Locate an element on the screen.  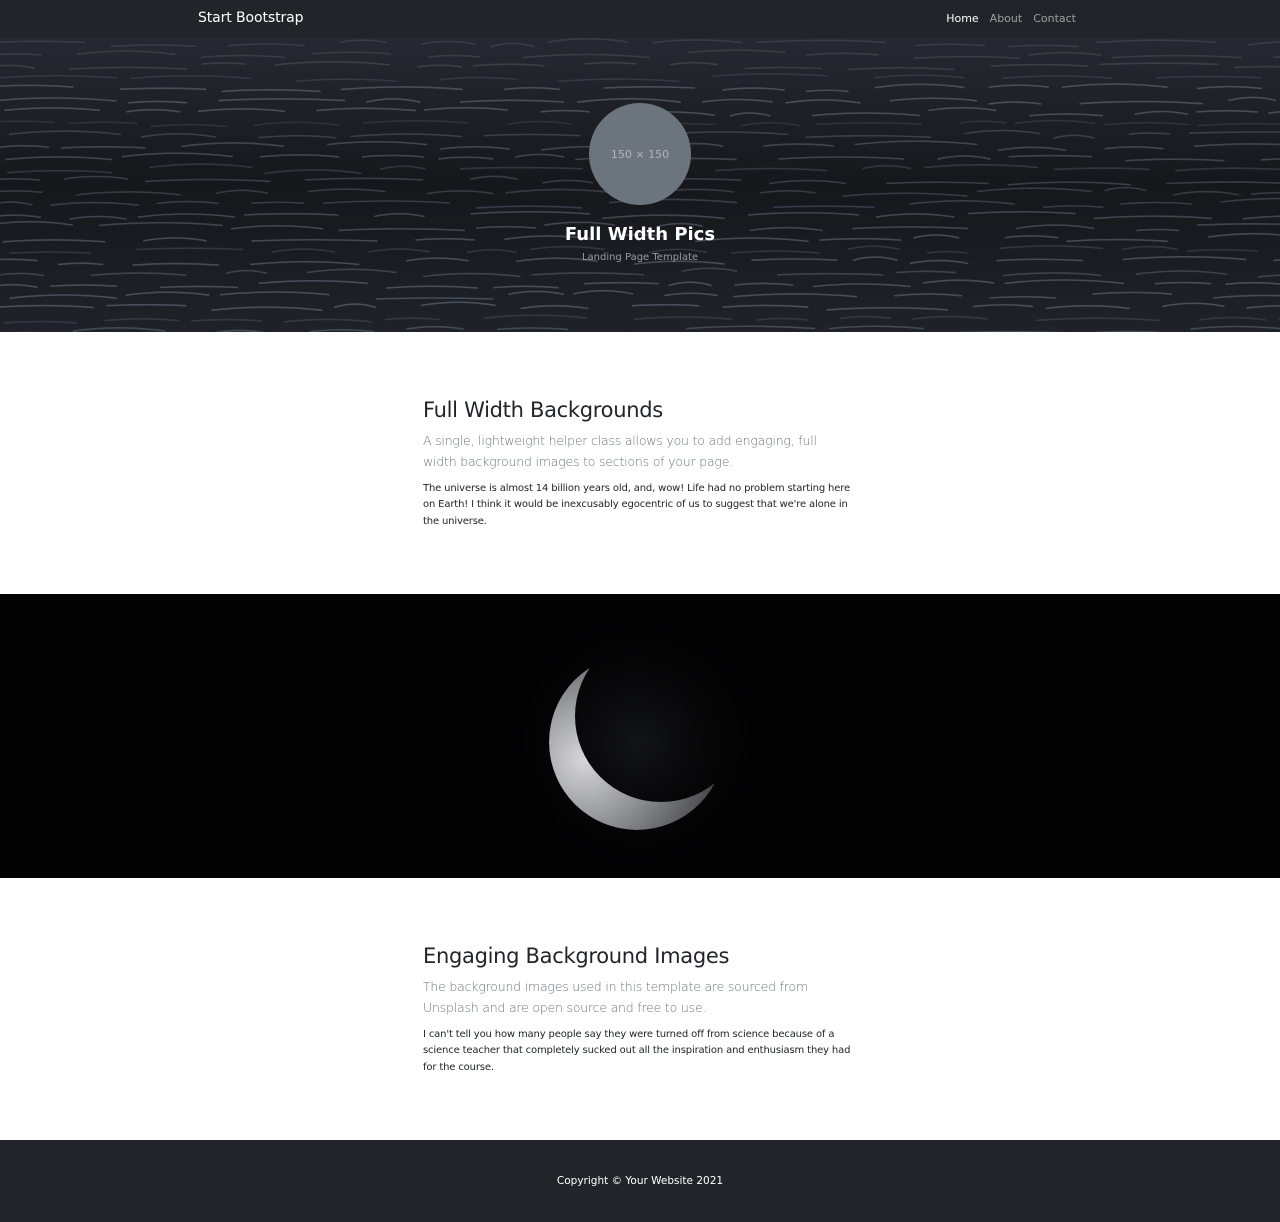
nav-link-about: About is located at coordinates (1006, 18).